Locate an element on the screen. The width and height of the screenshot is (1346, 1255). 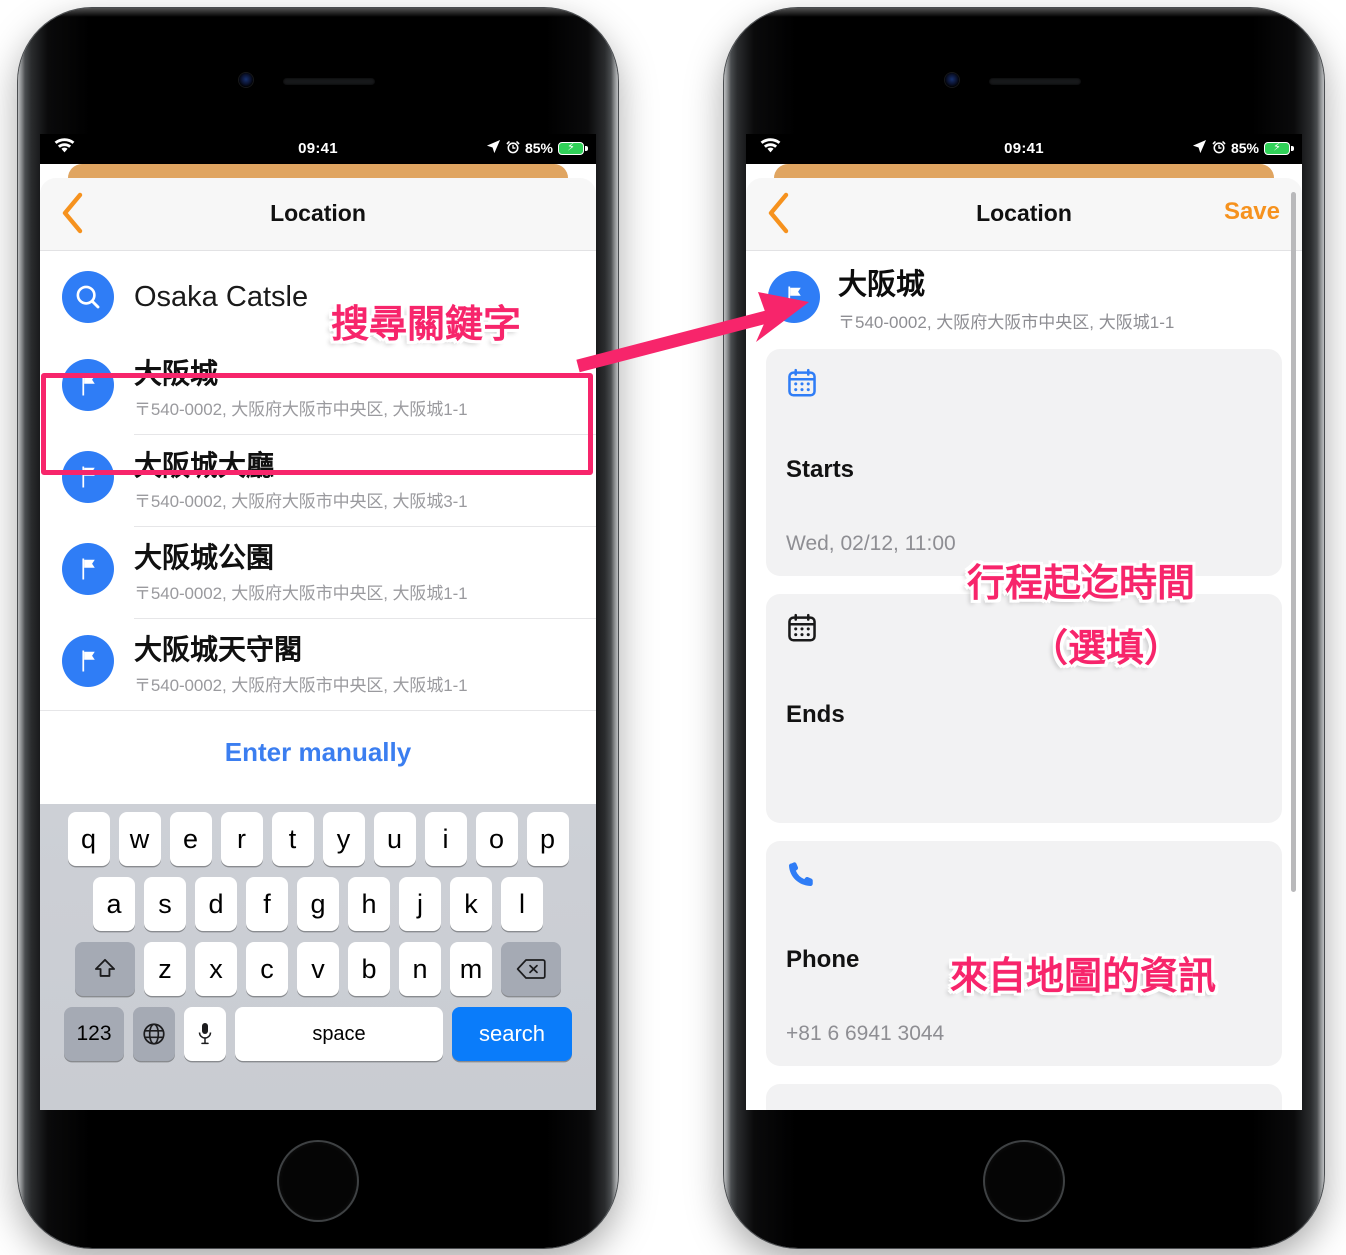
microphone-icon is located at coordinates (205, 1034).